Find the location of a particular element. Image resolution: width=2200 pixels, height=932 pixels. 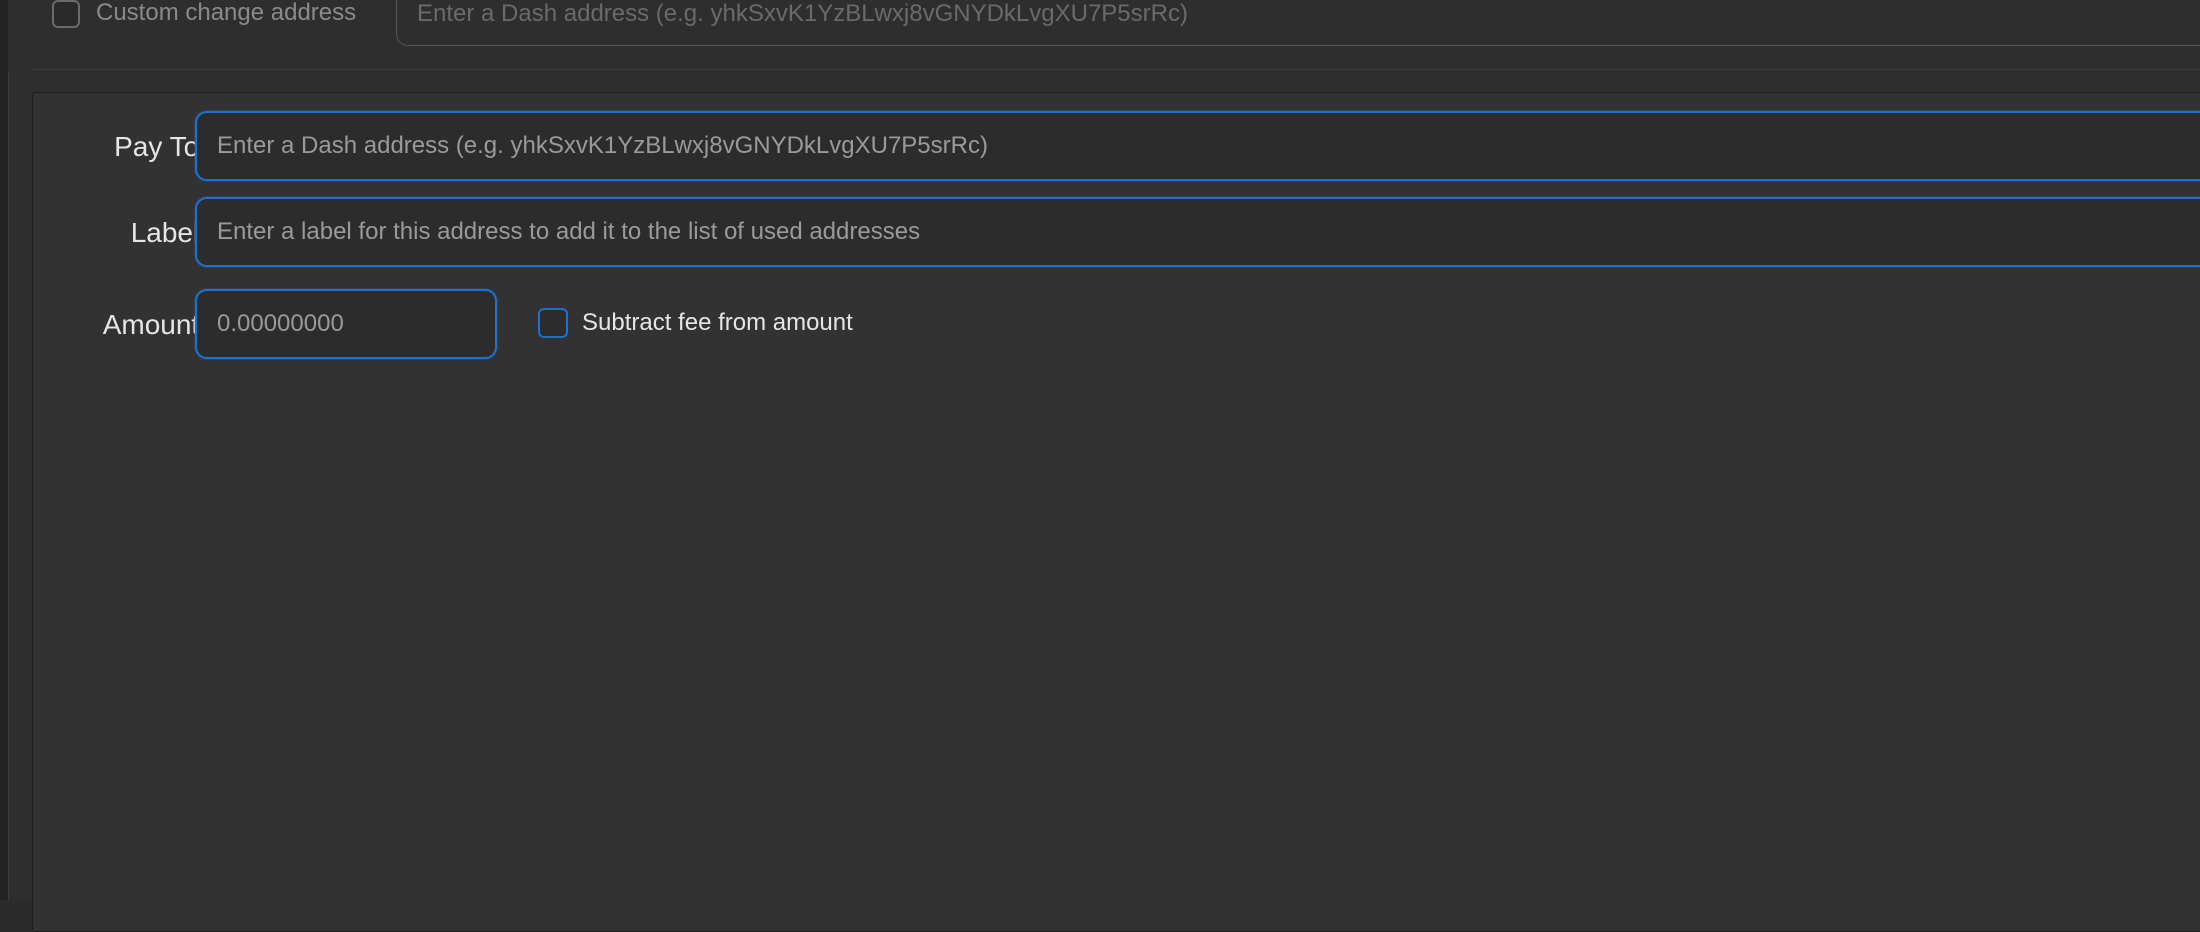

subtract-fee-checkbox is located at coordinates (553, 323).